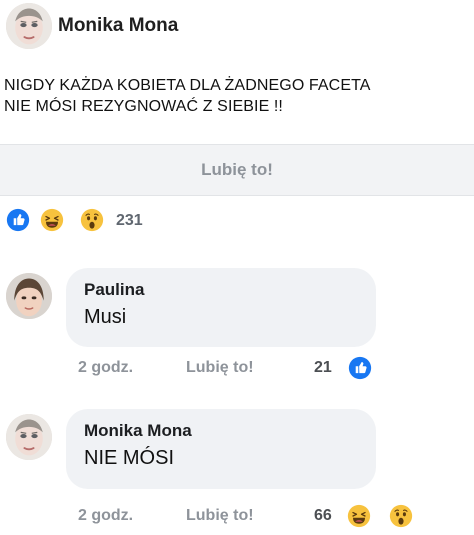 The image size is (474, 535). I want to click on reaction-summary: 231, so click(104, 221).